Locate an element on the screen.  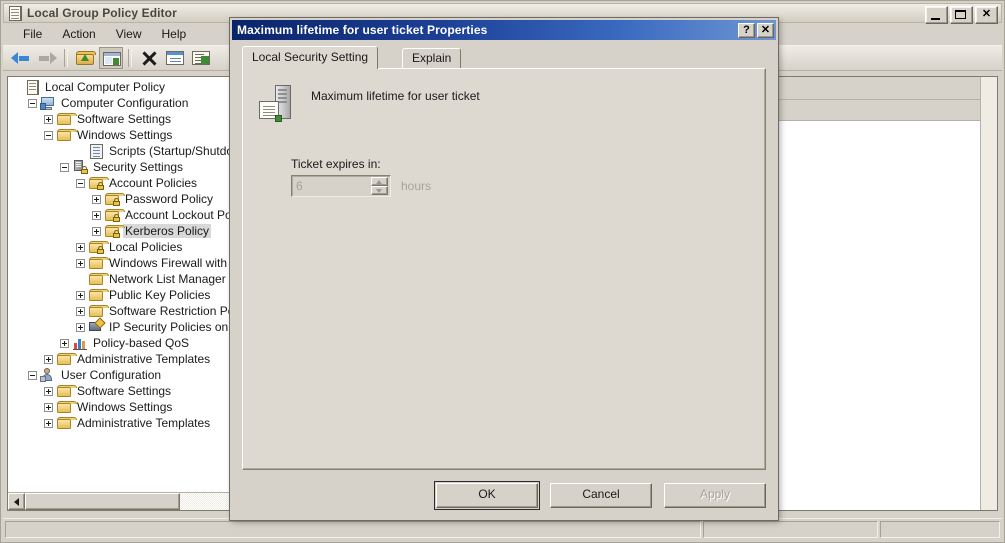
tree-item: Network List Manager Policies is located at coordinates (121, 279).